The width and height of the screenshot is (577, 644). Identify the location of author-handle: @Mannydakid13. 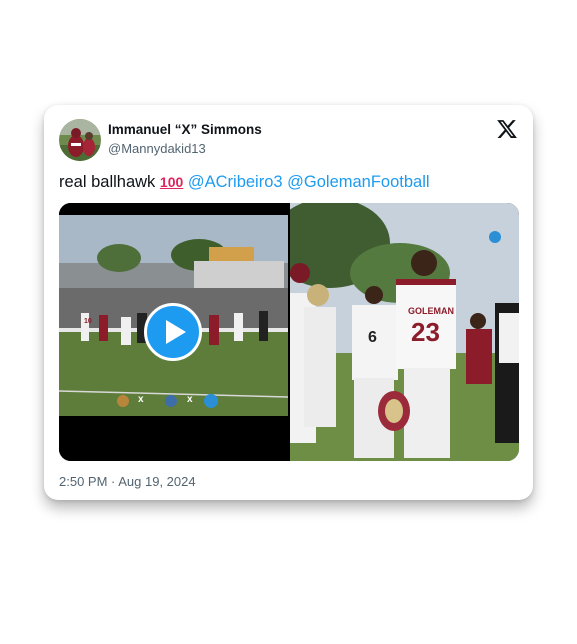
(157, 148).